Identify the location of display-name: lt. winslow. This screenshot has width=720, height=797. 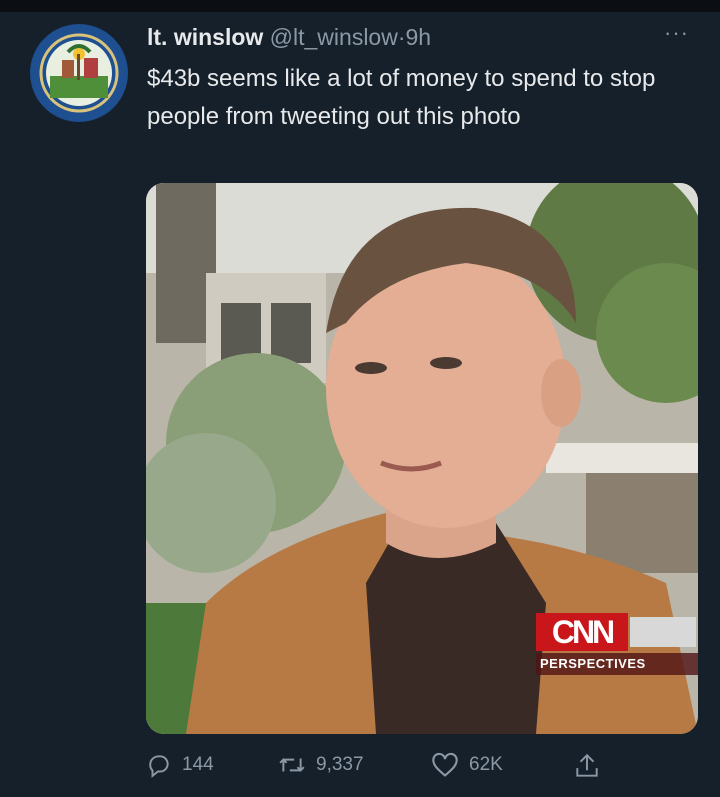
(205, 37).